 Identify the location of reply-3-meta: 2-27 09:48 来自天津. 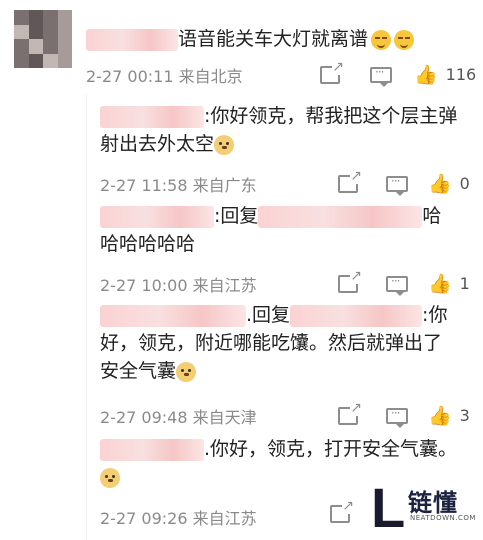
(178, 417).